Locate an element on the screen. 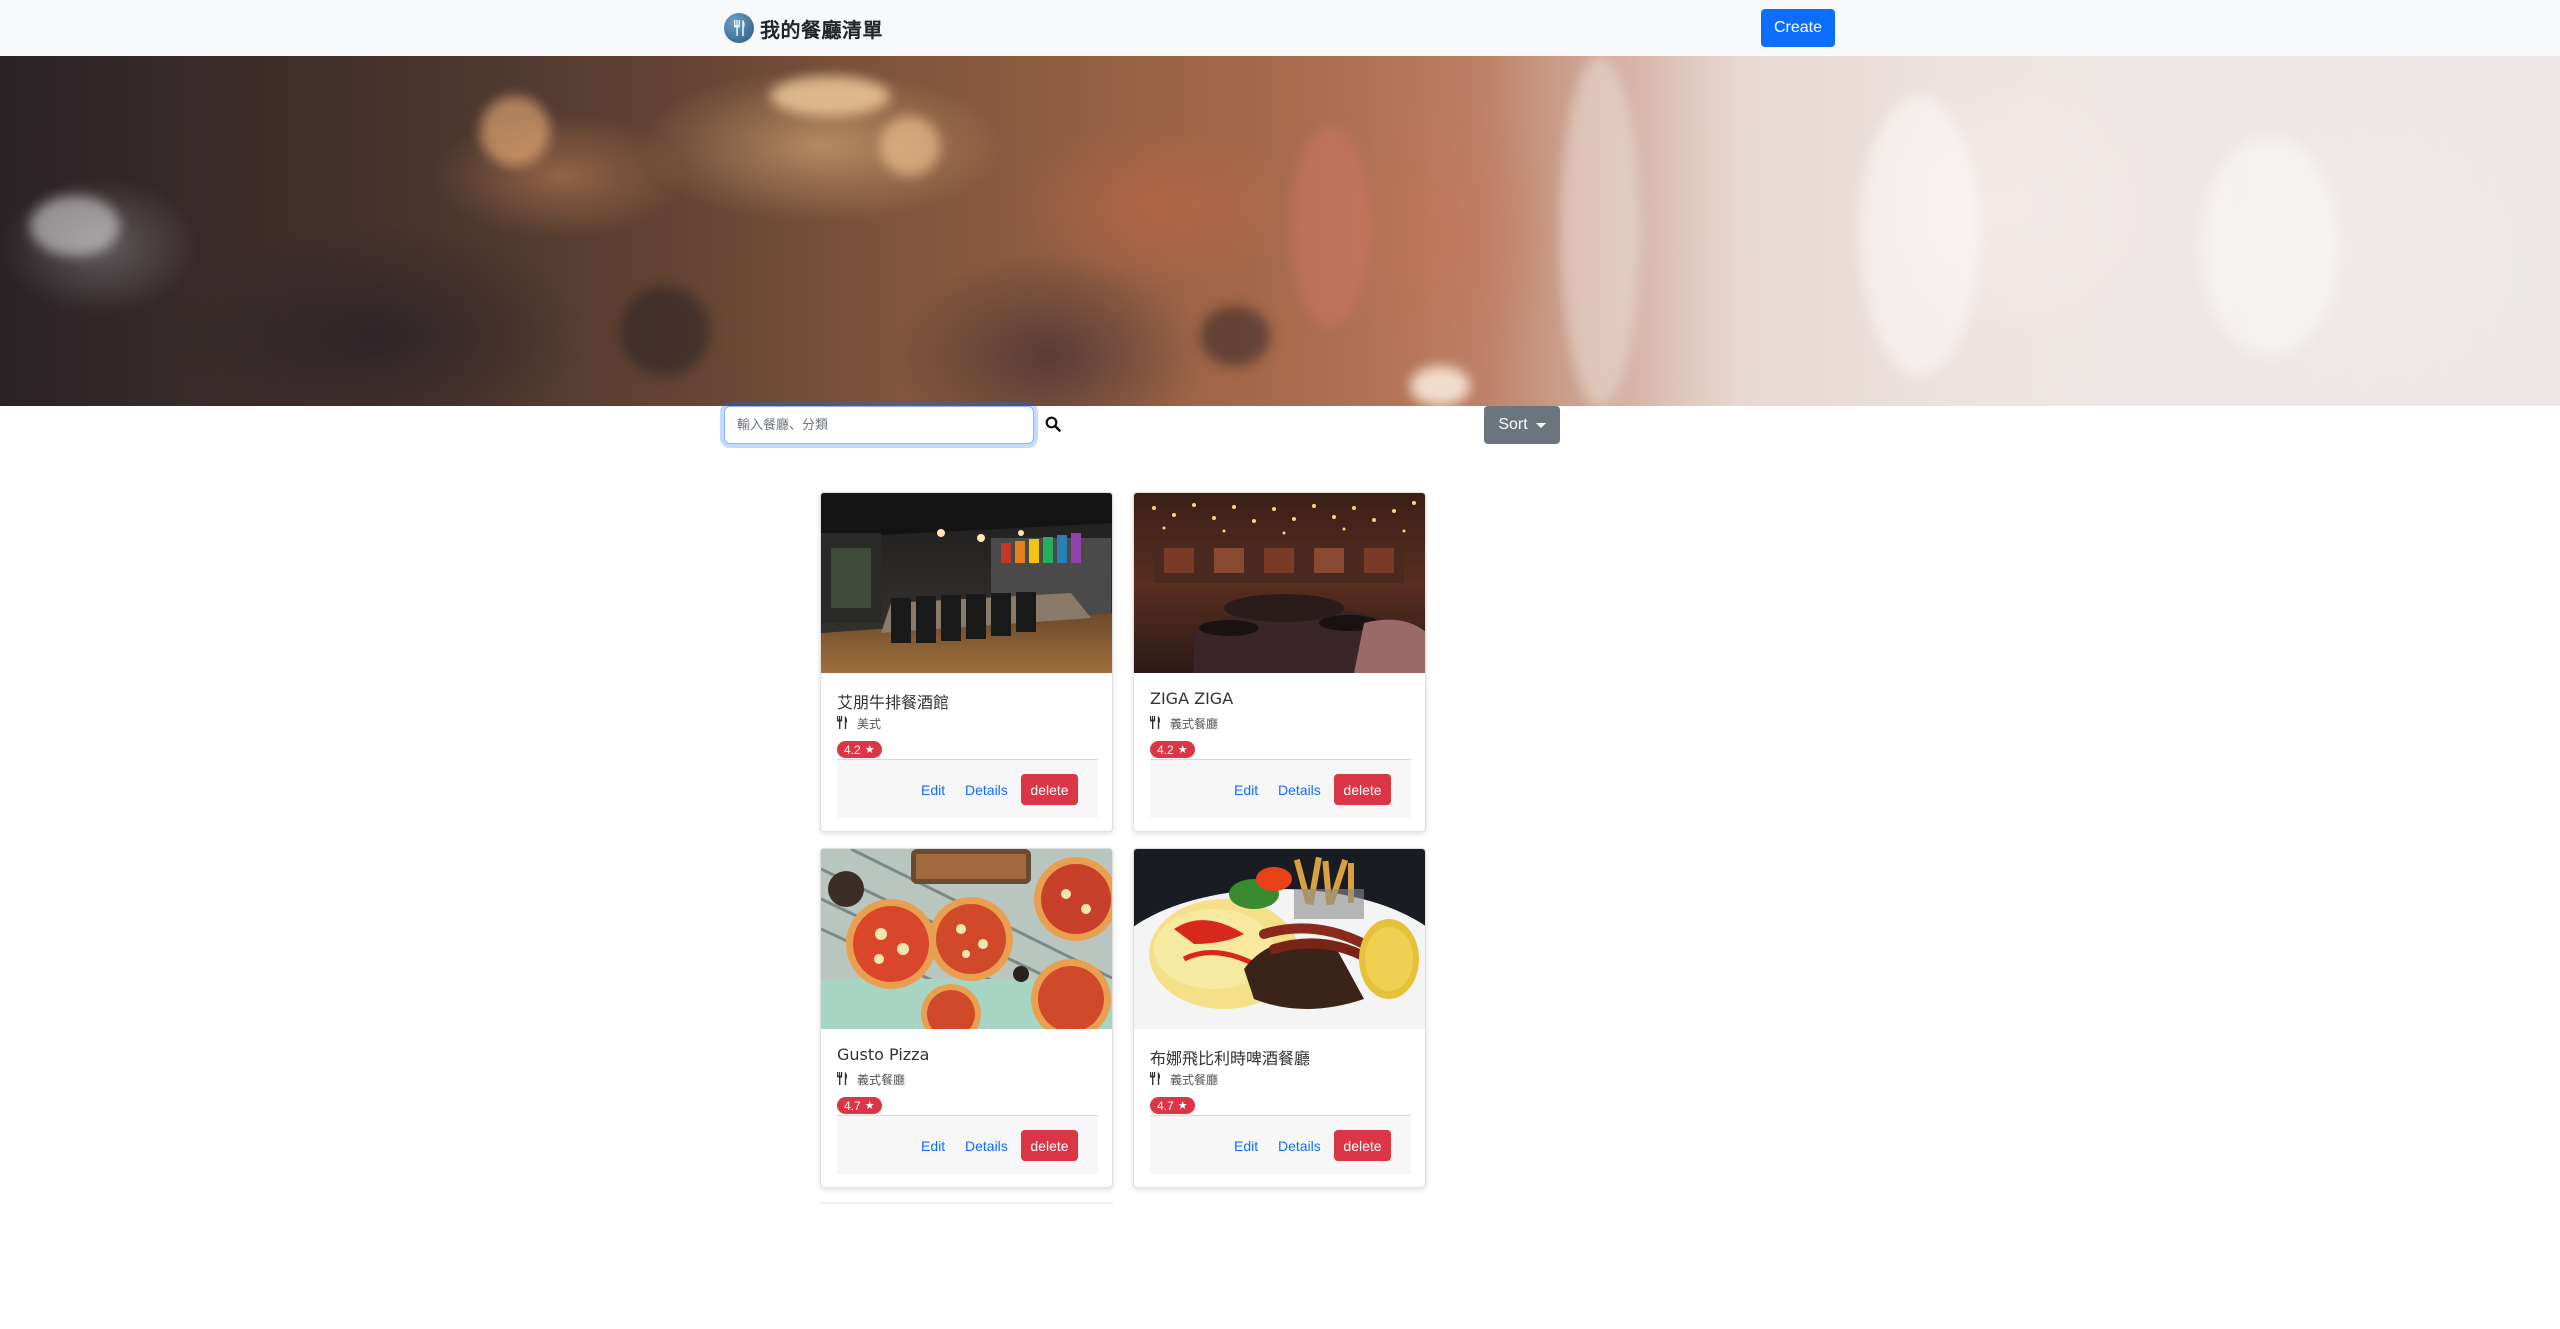 Image resolution: width=2560 pixels, height=1329 pixels. search-icon is located at coordinates (1053, 425).